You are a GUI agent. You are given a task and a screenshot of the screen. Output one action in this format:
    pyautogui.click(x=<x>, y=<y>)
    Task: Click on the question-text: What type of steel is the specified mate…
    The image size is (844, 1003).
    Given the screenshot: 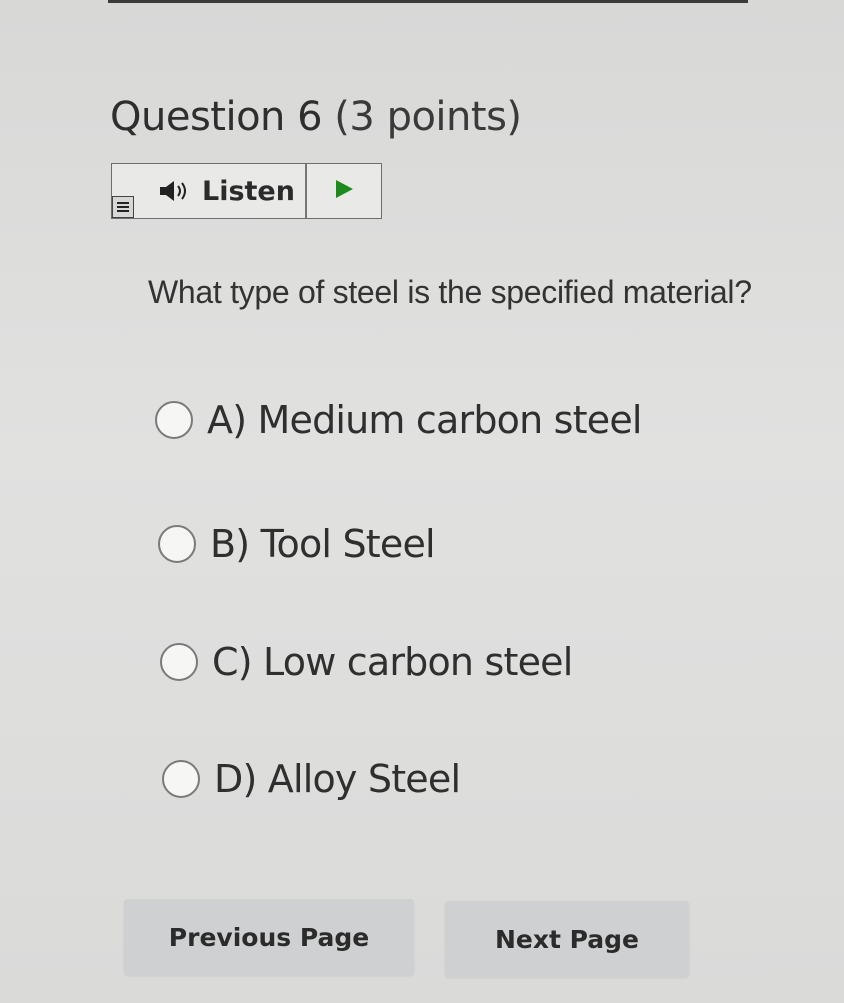 What is the action you would take?
    pyautogui.click(x=450, y=292)
    